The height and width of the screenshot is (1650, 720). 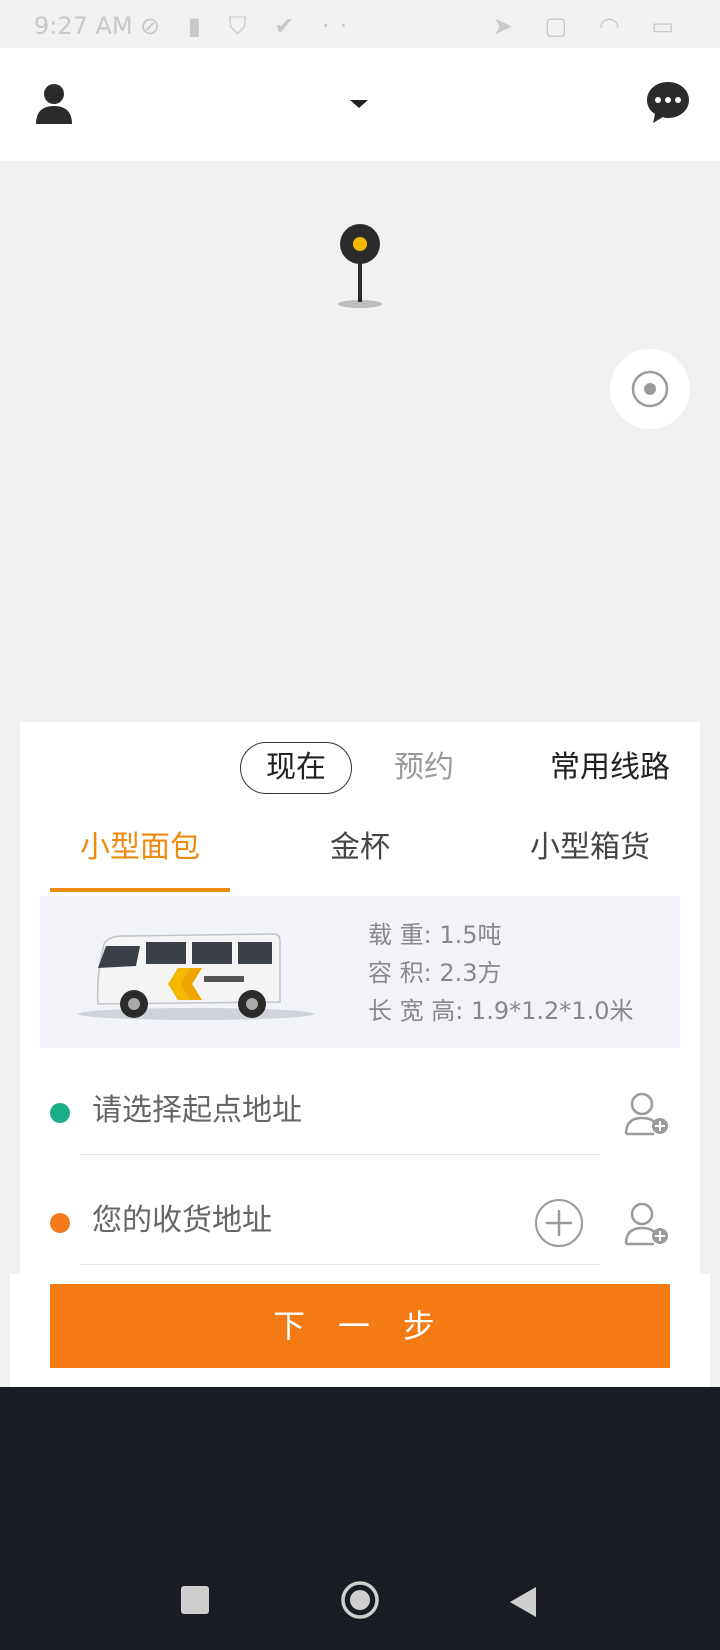 What do you see at coordinates (501, 1011) in the screenshot?
I see `spec-dimensions: 长 宽 高: 1.9*1.2*1.0米` at bounding box center [501, 1011].